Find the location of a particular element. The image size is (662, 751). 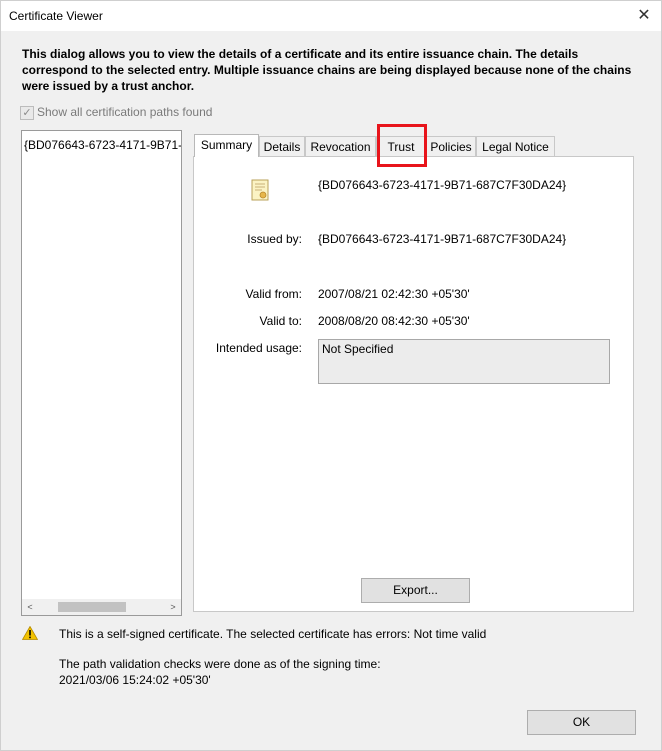

tab-legal-notice: Legal Notice is located at coordinates (515, 146).